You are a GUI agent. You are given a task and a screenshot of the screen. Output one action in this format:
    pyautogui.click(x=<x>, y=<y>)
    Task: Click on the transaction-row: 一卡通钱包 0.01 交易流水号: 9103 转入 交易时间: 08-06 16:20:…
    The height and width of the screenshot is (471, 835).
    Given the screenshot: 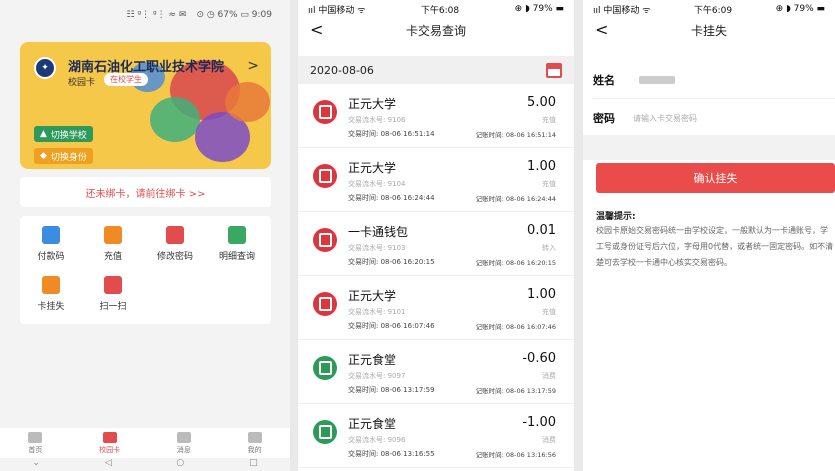 What is the action you would take?
    pyautogui.click(x=436, y=244)
    